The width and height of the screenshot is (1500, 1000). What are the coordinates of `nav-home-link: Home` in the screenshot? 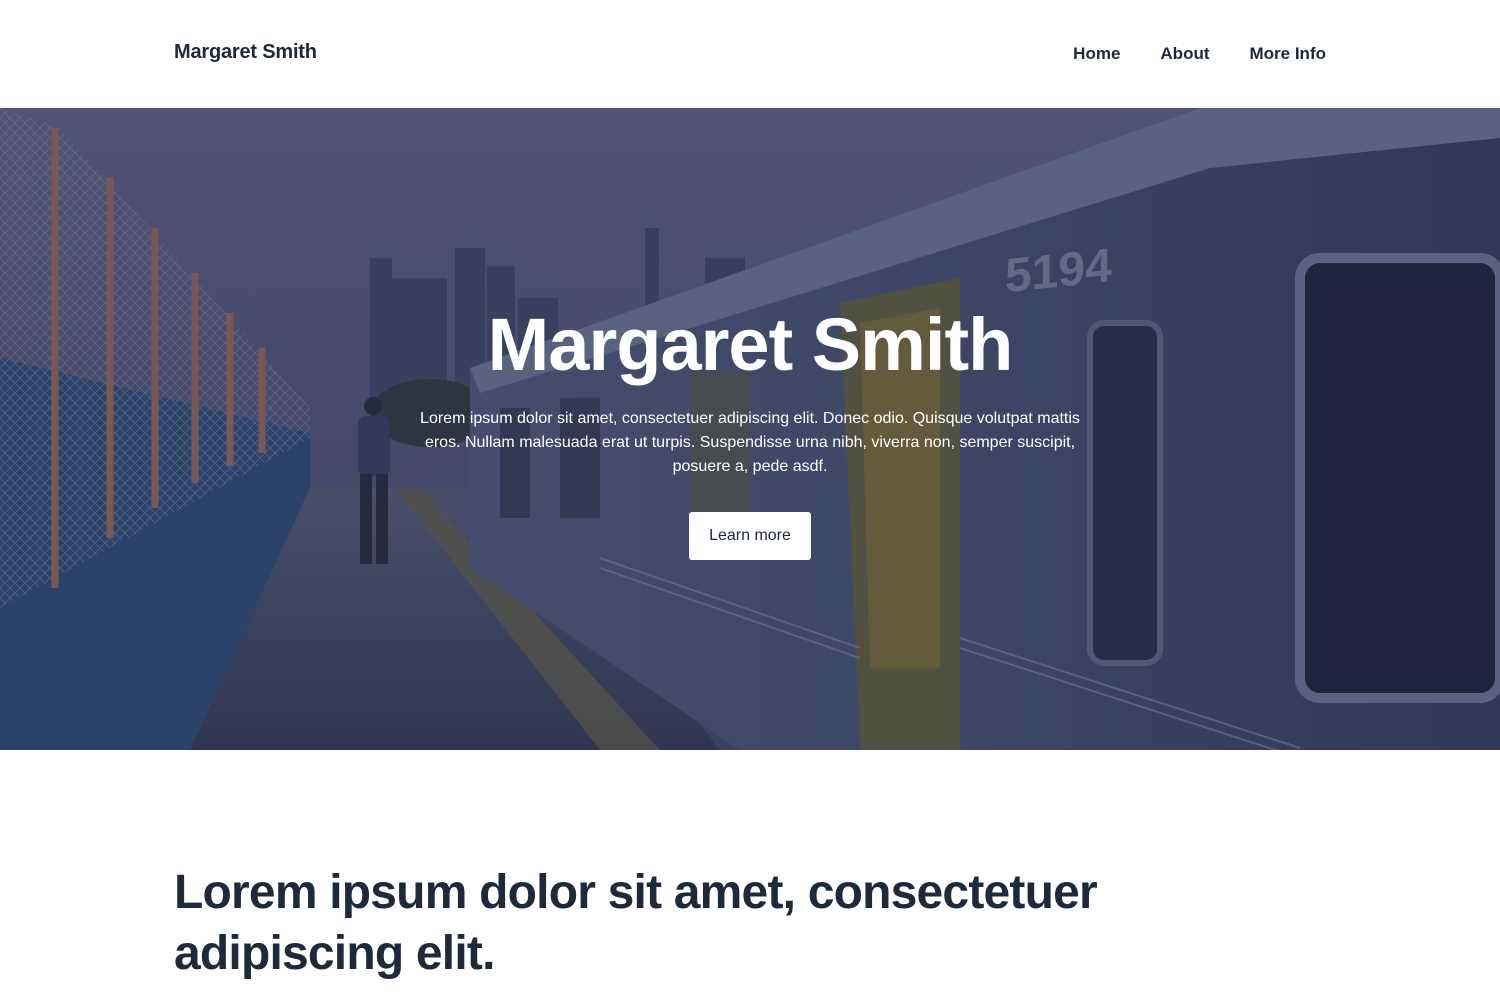 It's located at (1096, 54).